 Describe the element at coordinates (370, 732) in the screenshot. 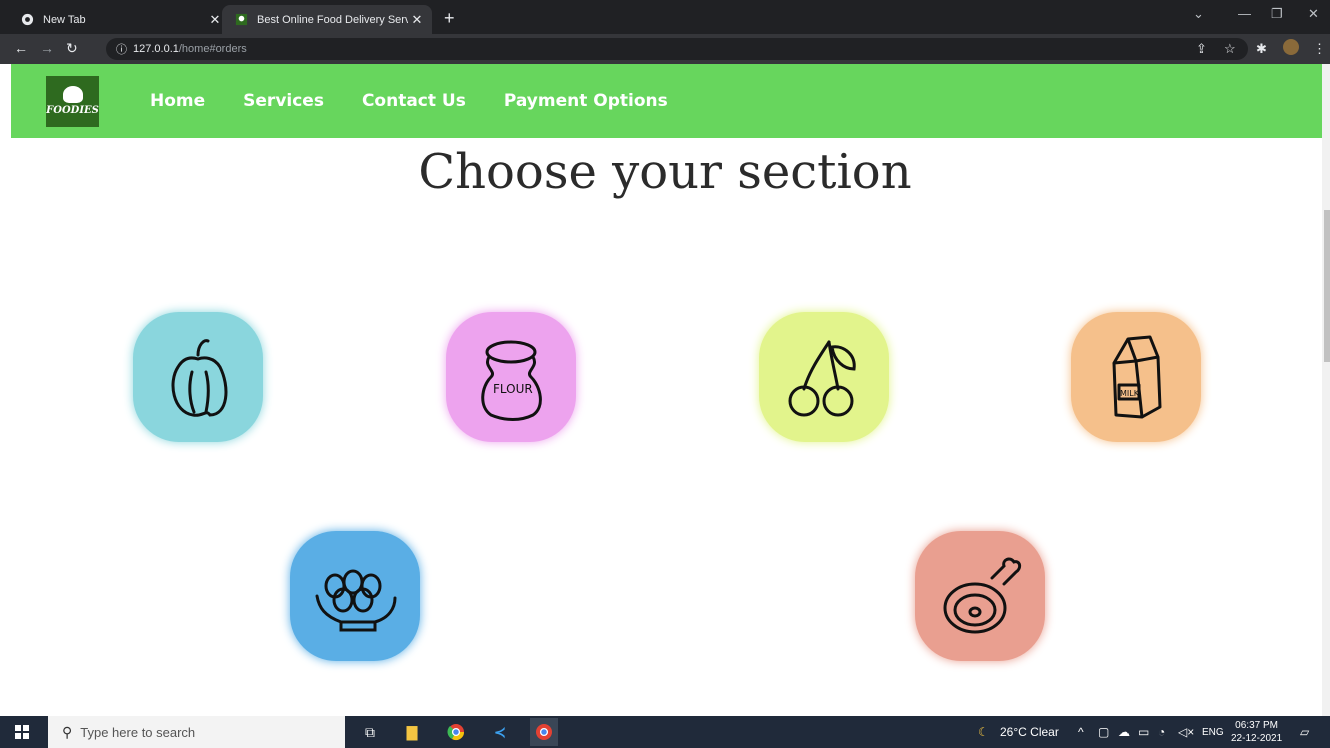

I see `task-view-icon: ⧉` at that location.